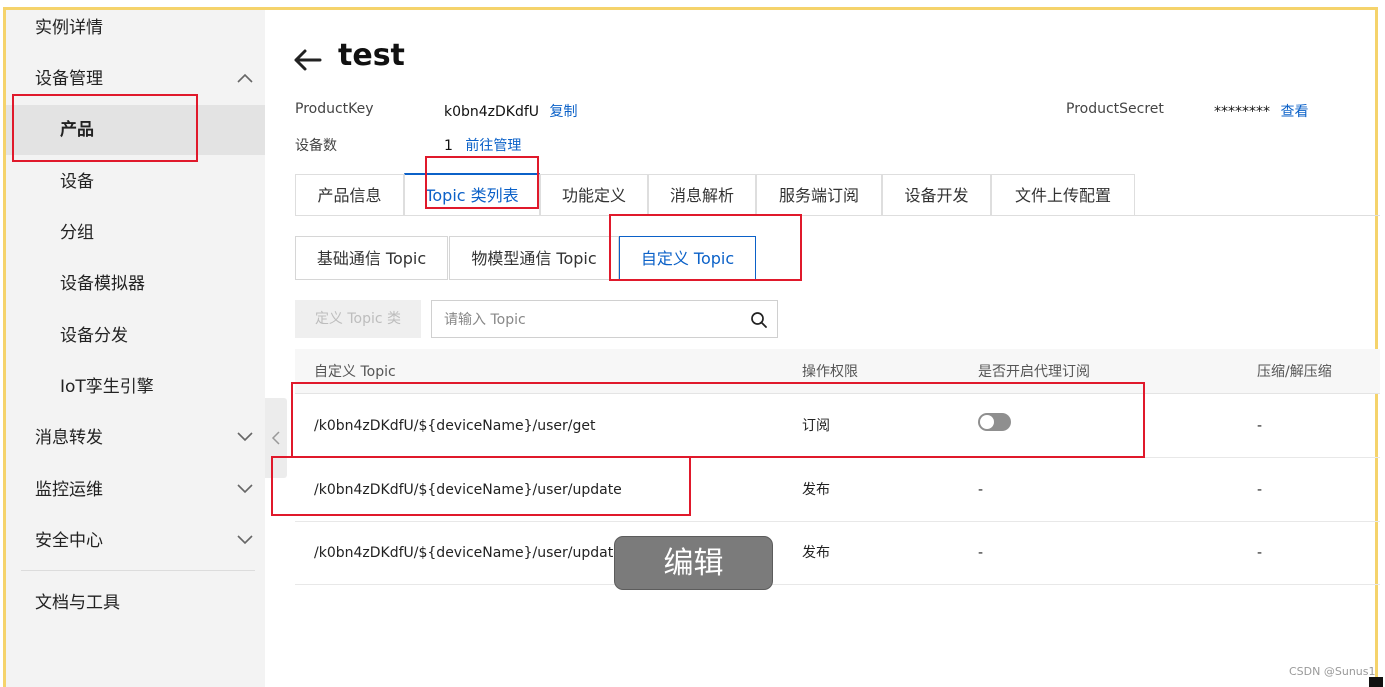 Image resolution: width=1385 pixels, height=687 pixels. Describe the element at coordinates (77, 603) in the screenshot. I see `sidebar-item-label: 文档与工具` at that location.